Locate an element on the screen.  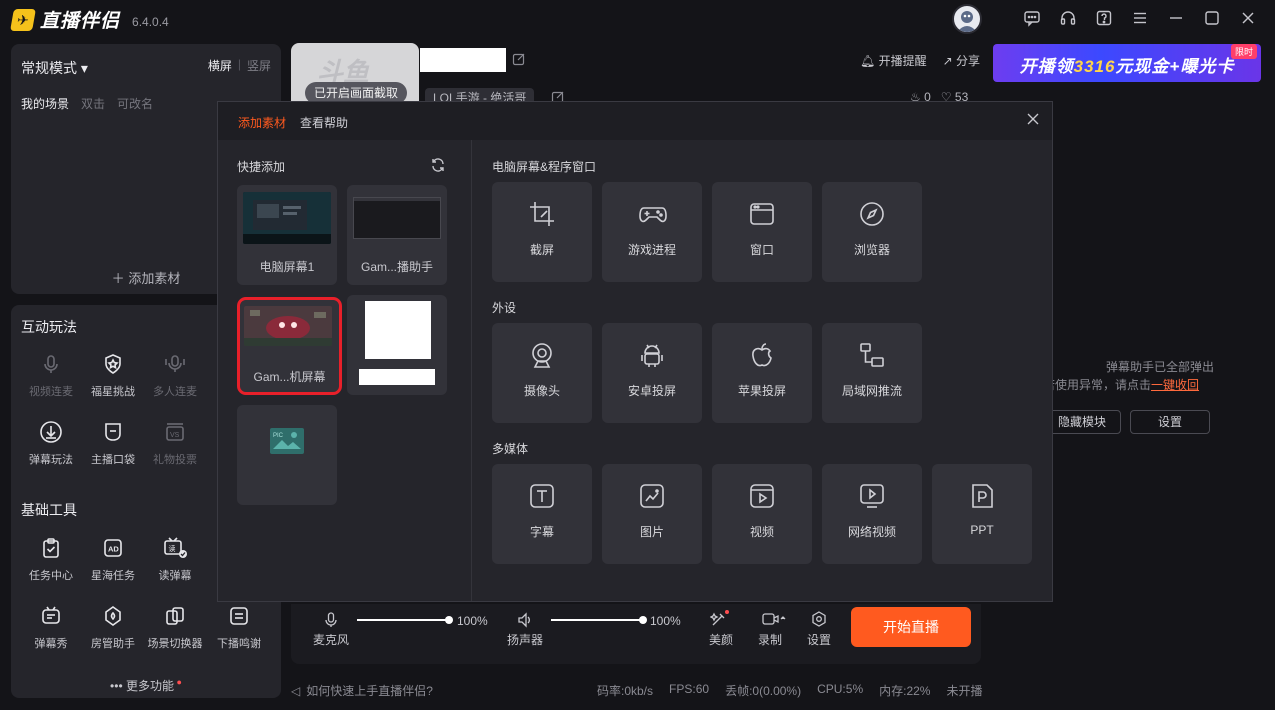
tab-view-help: 查看帮助 is located at coordinates (324, 122).